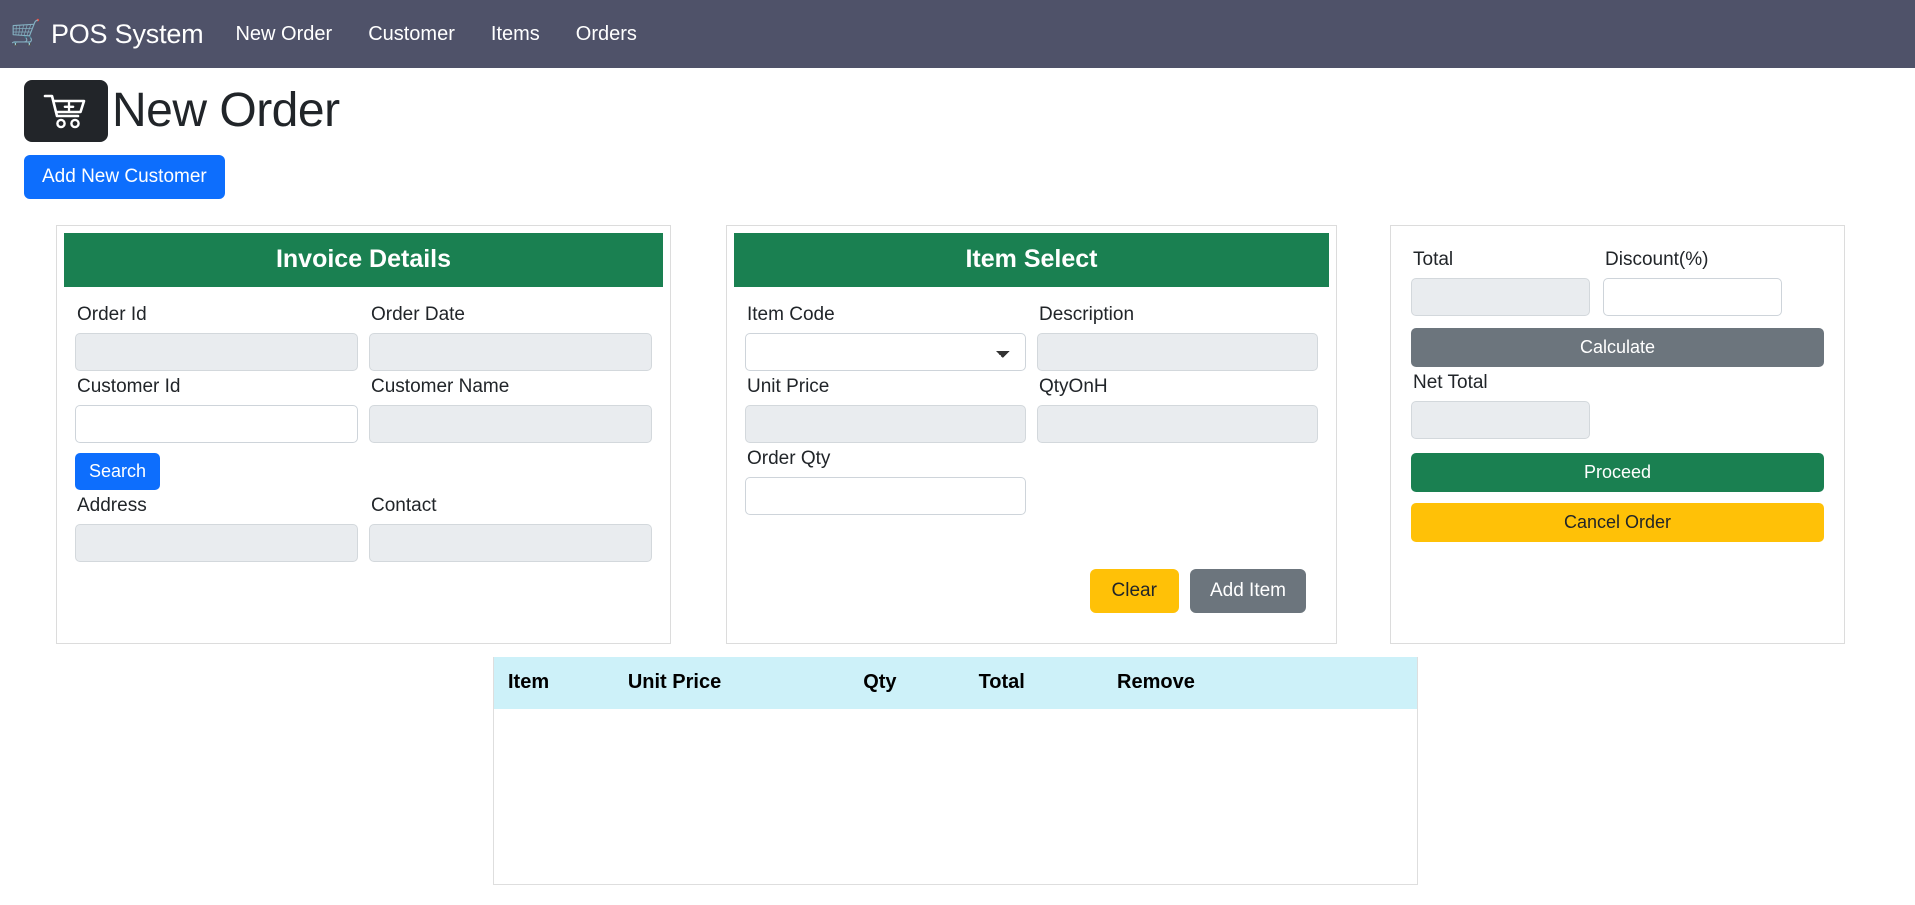 This screenshot has height=905, width=1915. What do you see at coordinates (1433, 259) in the screenshot?
I see `total-label: Total` at bounding box center [1433, 259].